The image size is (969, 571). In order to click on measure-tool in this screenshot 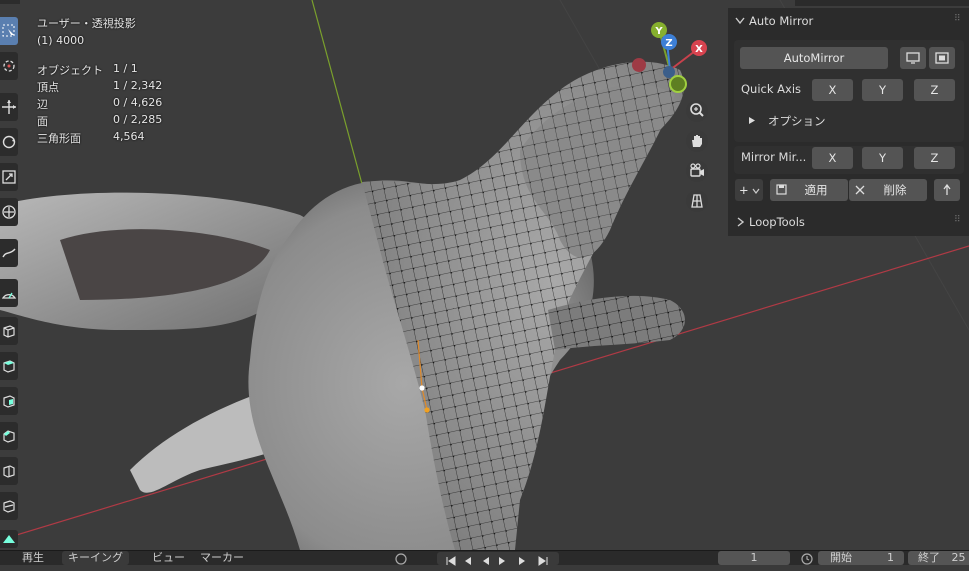, I will do `click(9, 293)`.